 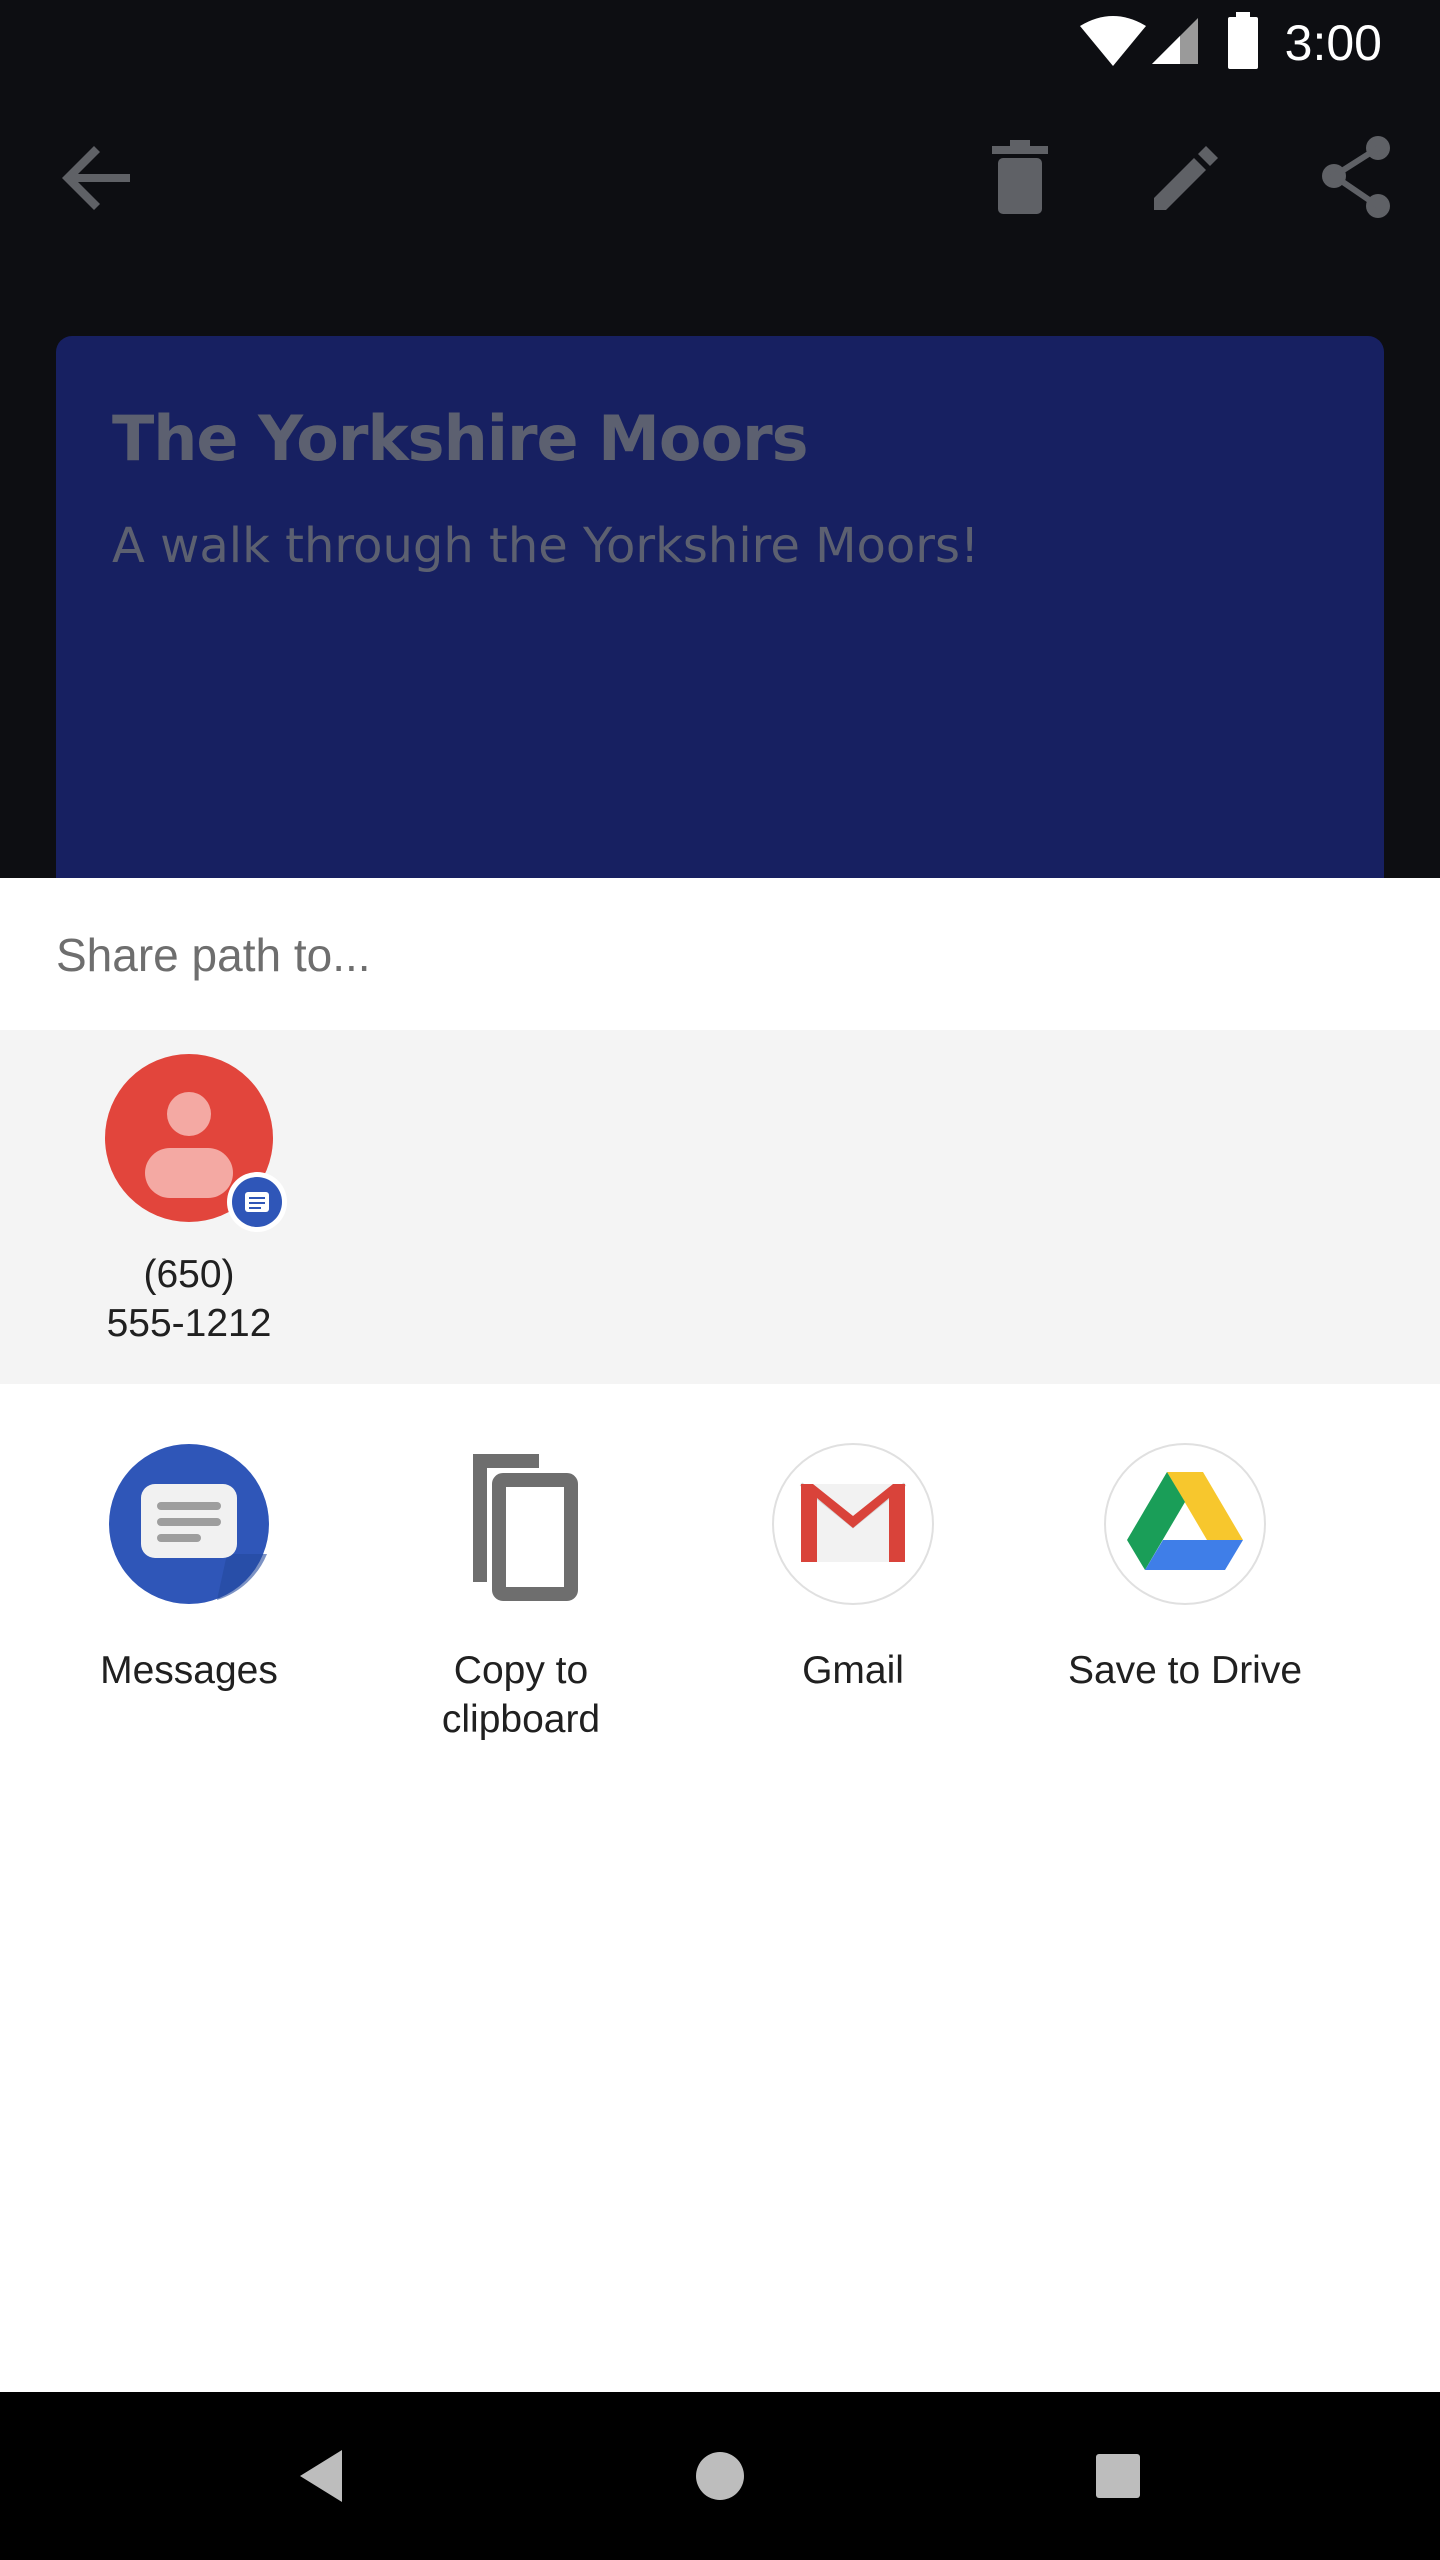 I want to click on share-target-messages: Messages, so click(x=189, y=1568).